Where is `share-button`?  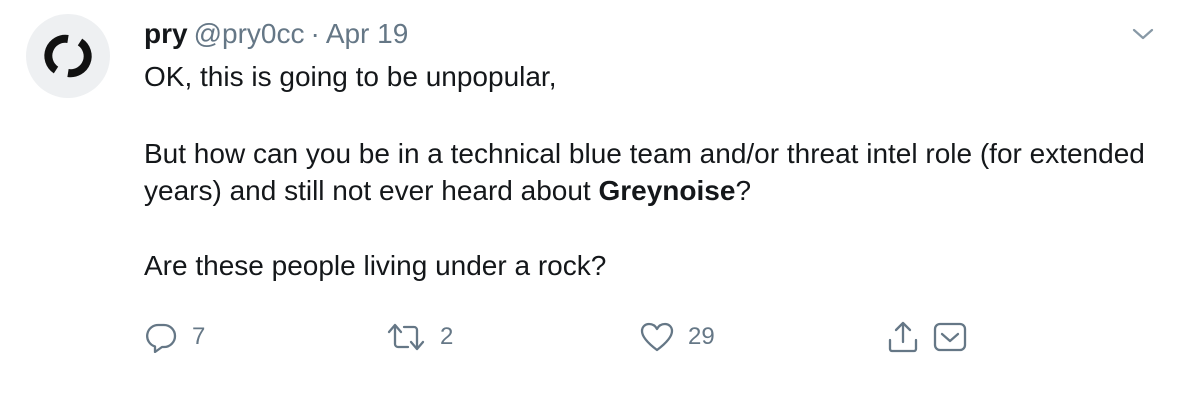
share-button is located at coordinates (903, 337).